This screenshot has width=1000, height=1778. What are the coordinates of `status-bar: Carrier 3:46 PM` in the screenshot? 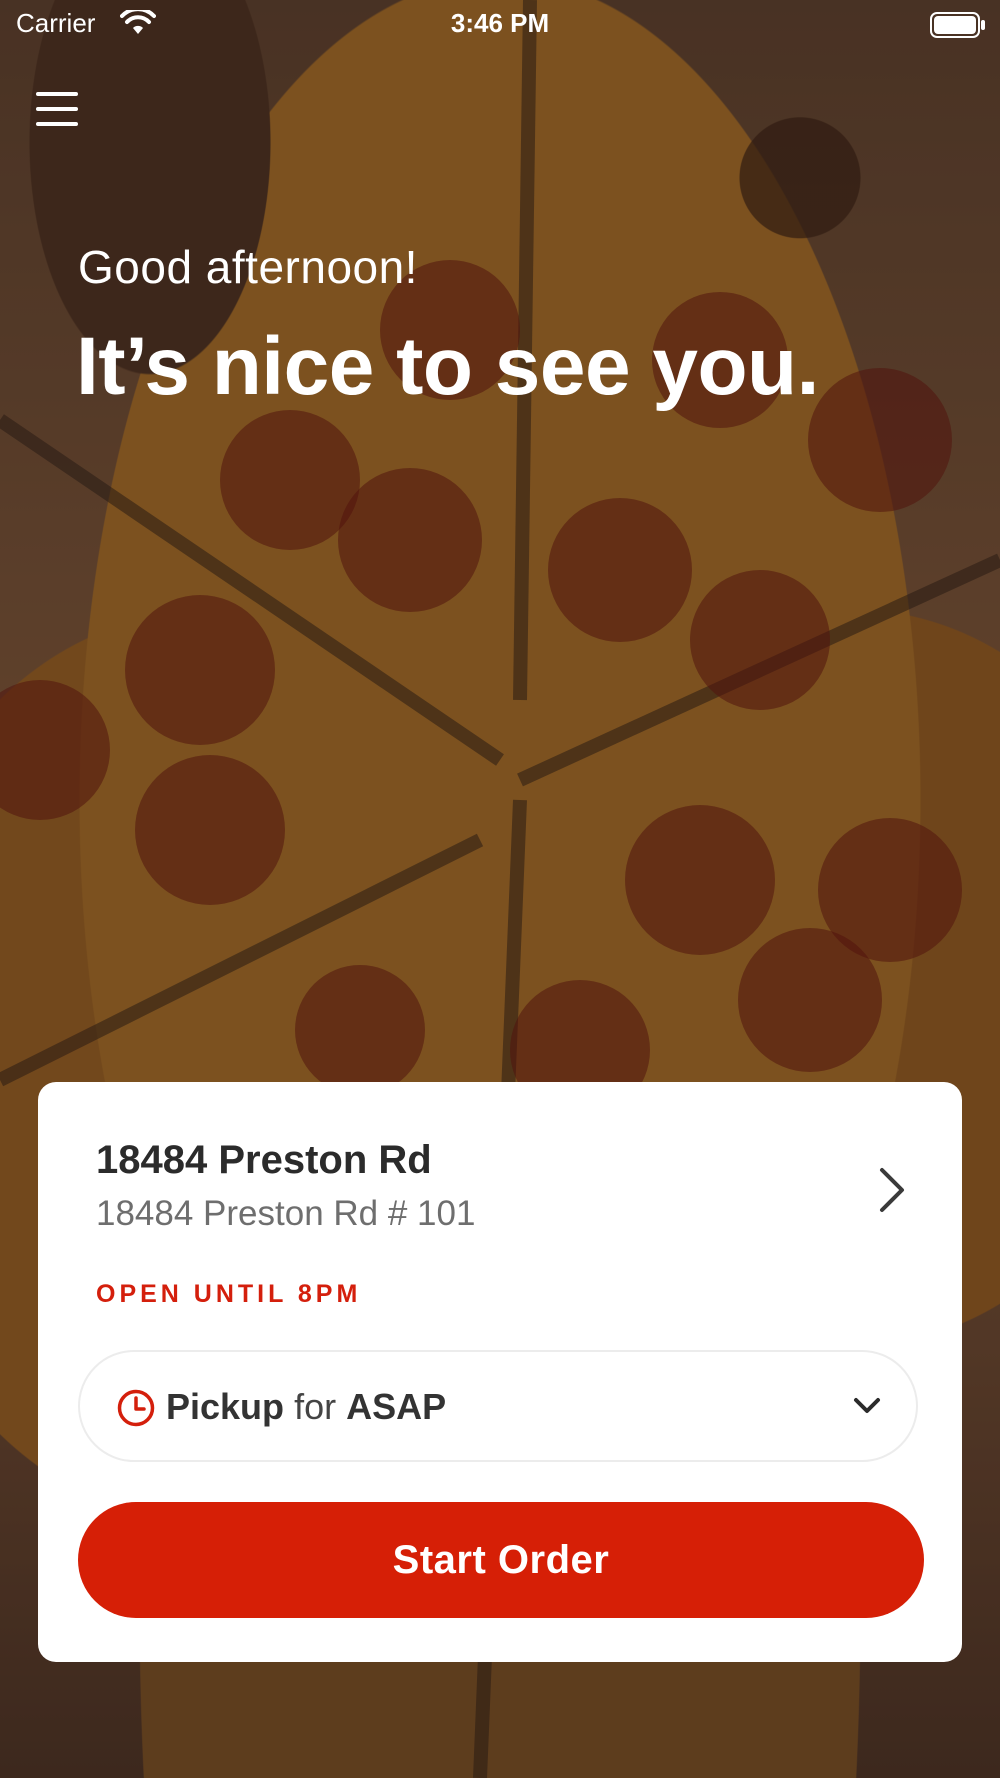 It's located at (500, 24).